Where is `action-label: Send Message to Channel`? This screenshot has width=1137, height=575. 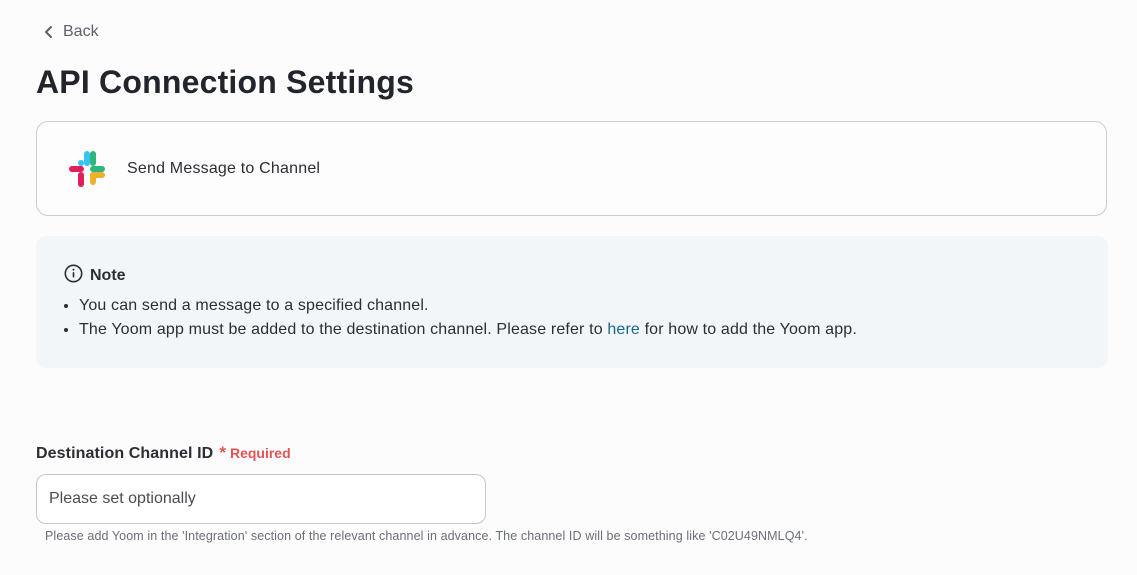 action-label: Send Message to Channel is located at coordinates (224, 168).